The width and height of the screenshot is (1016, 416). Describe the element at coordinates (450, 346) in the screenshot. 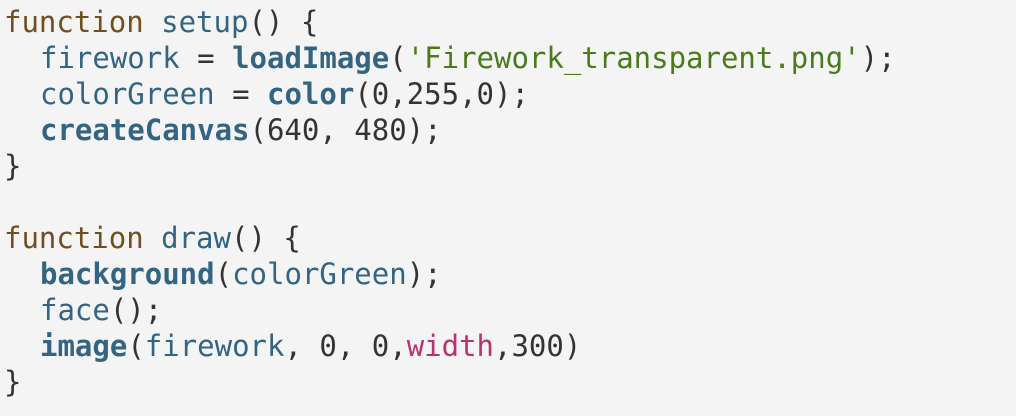

I see `code-token-cst: width` at that location.